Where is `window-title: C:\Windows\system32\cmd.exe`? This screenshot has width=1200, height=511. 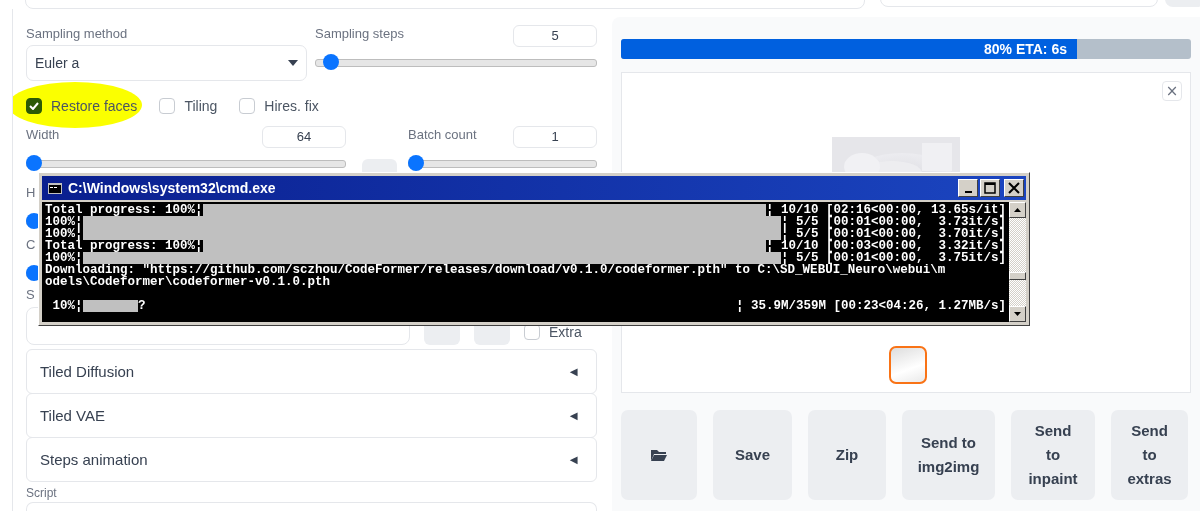
window-title: C:\Windows\system32\cmd.exe is located at coordinates (172, 188).